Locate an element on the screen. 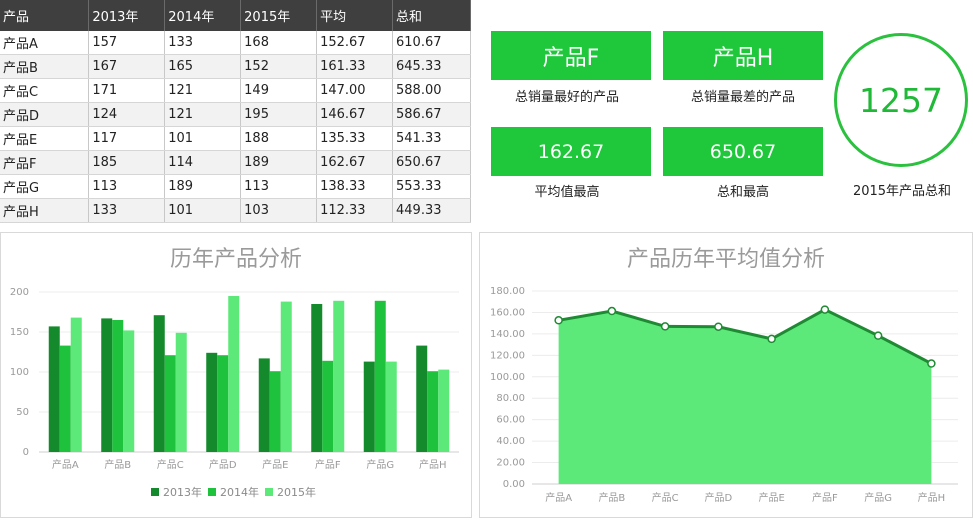  bar-2013年-产品E is located at coordinates (264, 405).